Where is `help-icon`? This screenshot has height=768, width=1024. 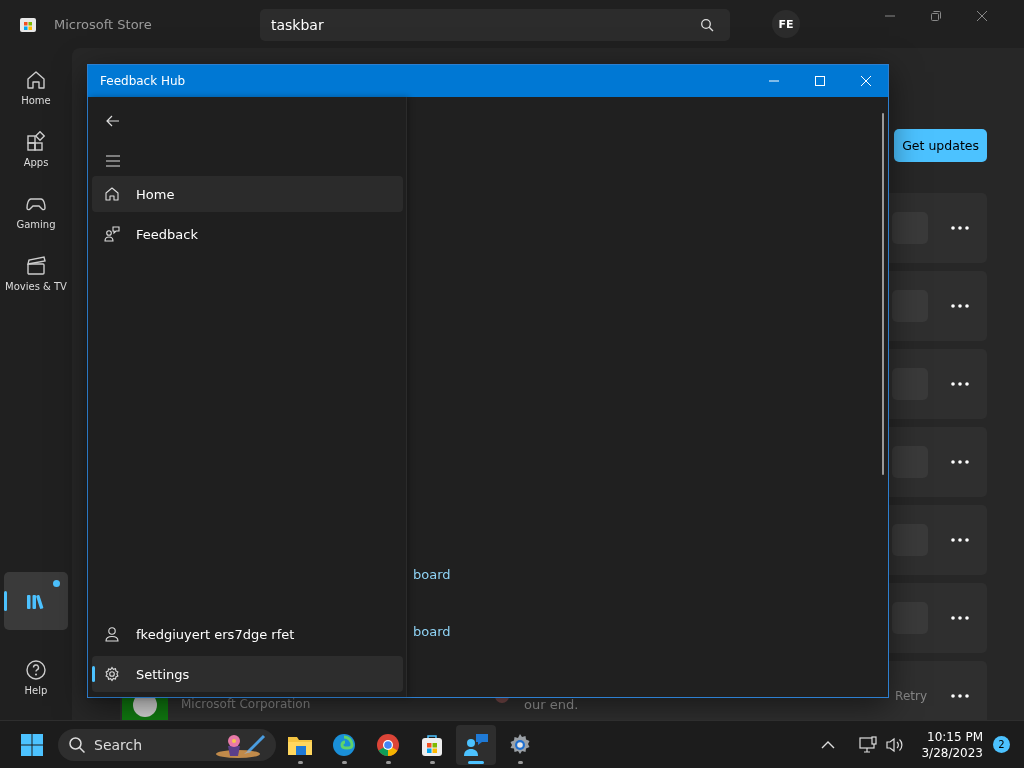
help-icon is located at coordinates (36, 669).